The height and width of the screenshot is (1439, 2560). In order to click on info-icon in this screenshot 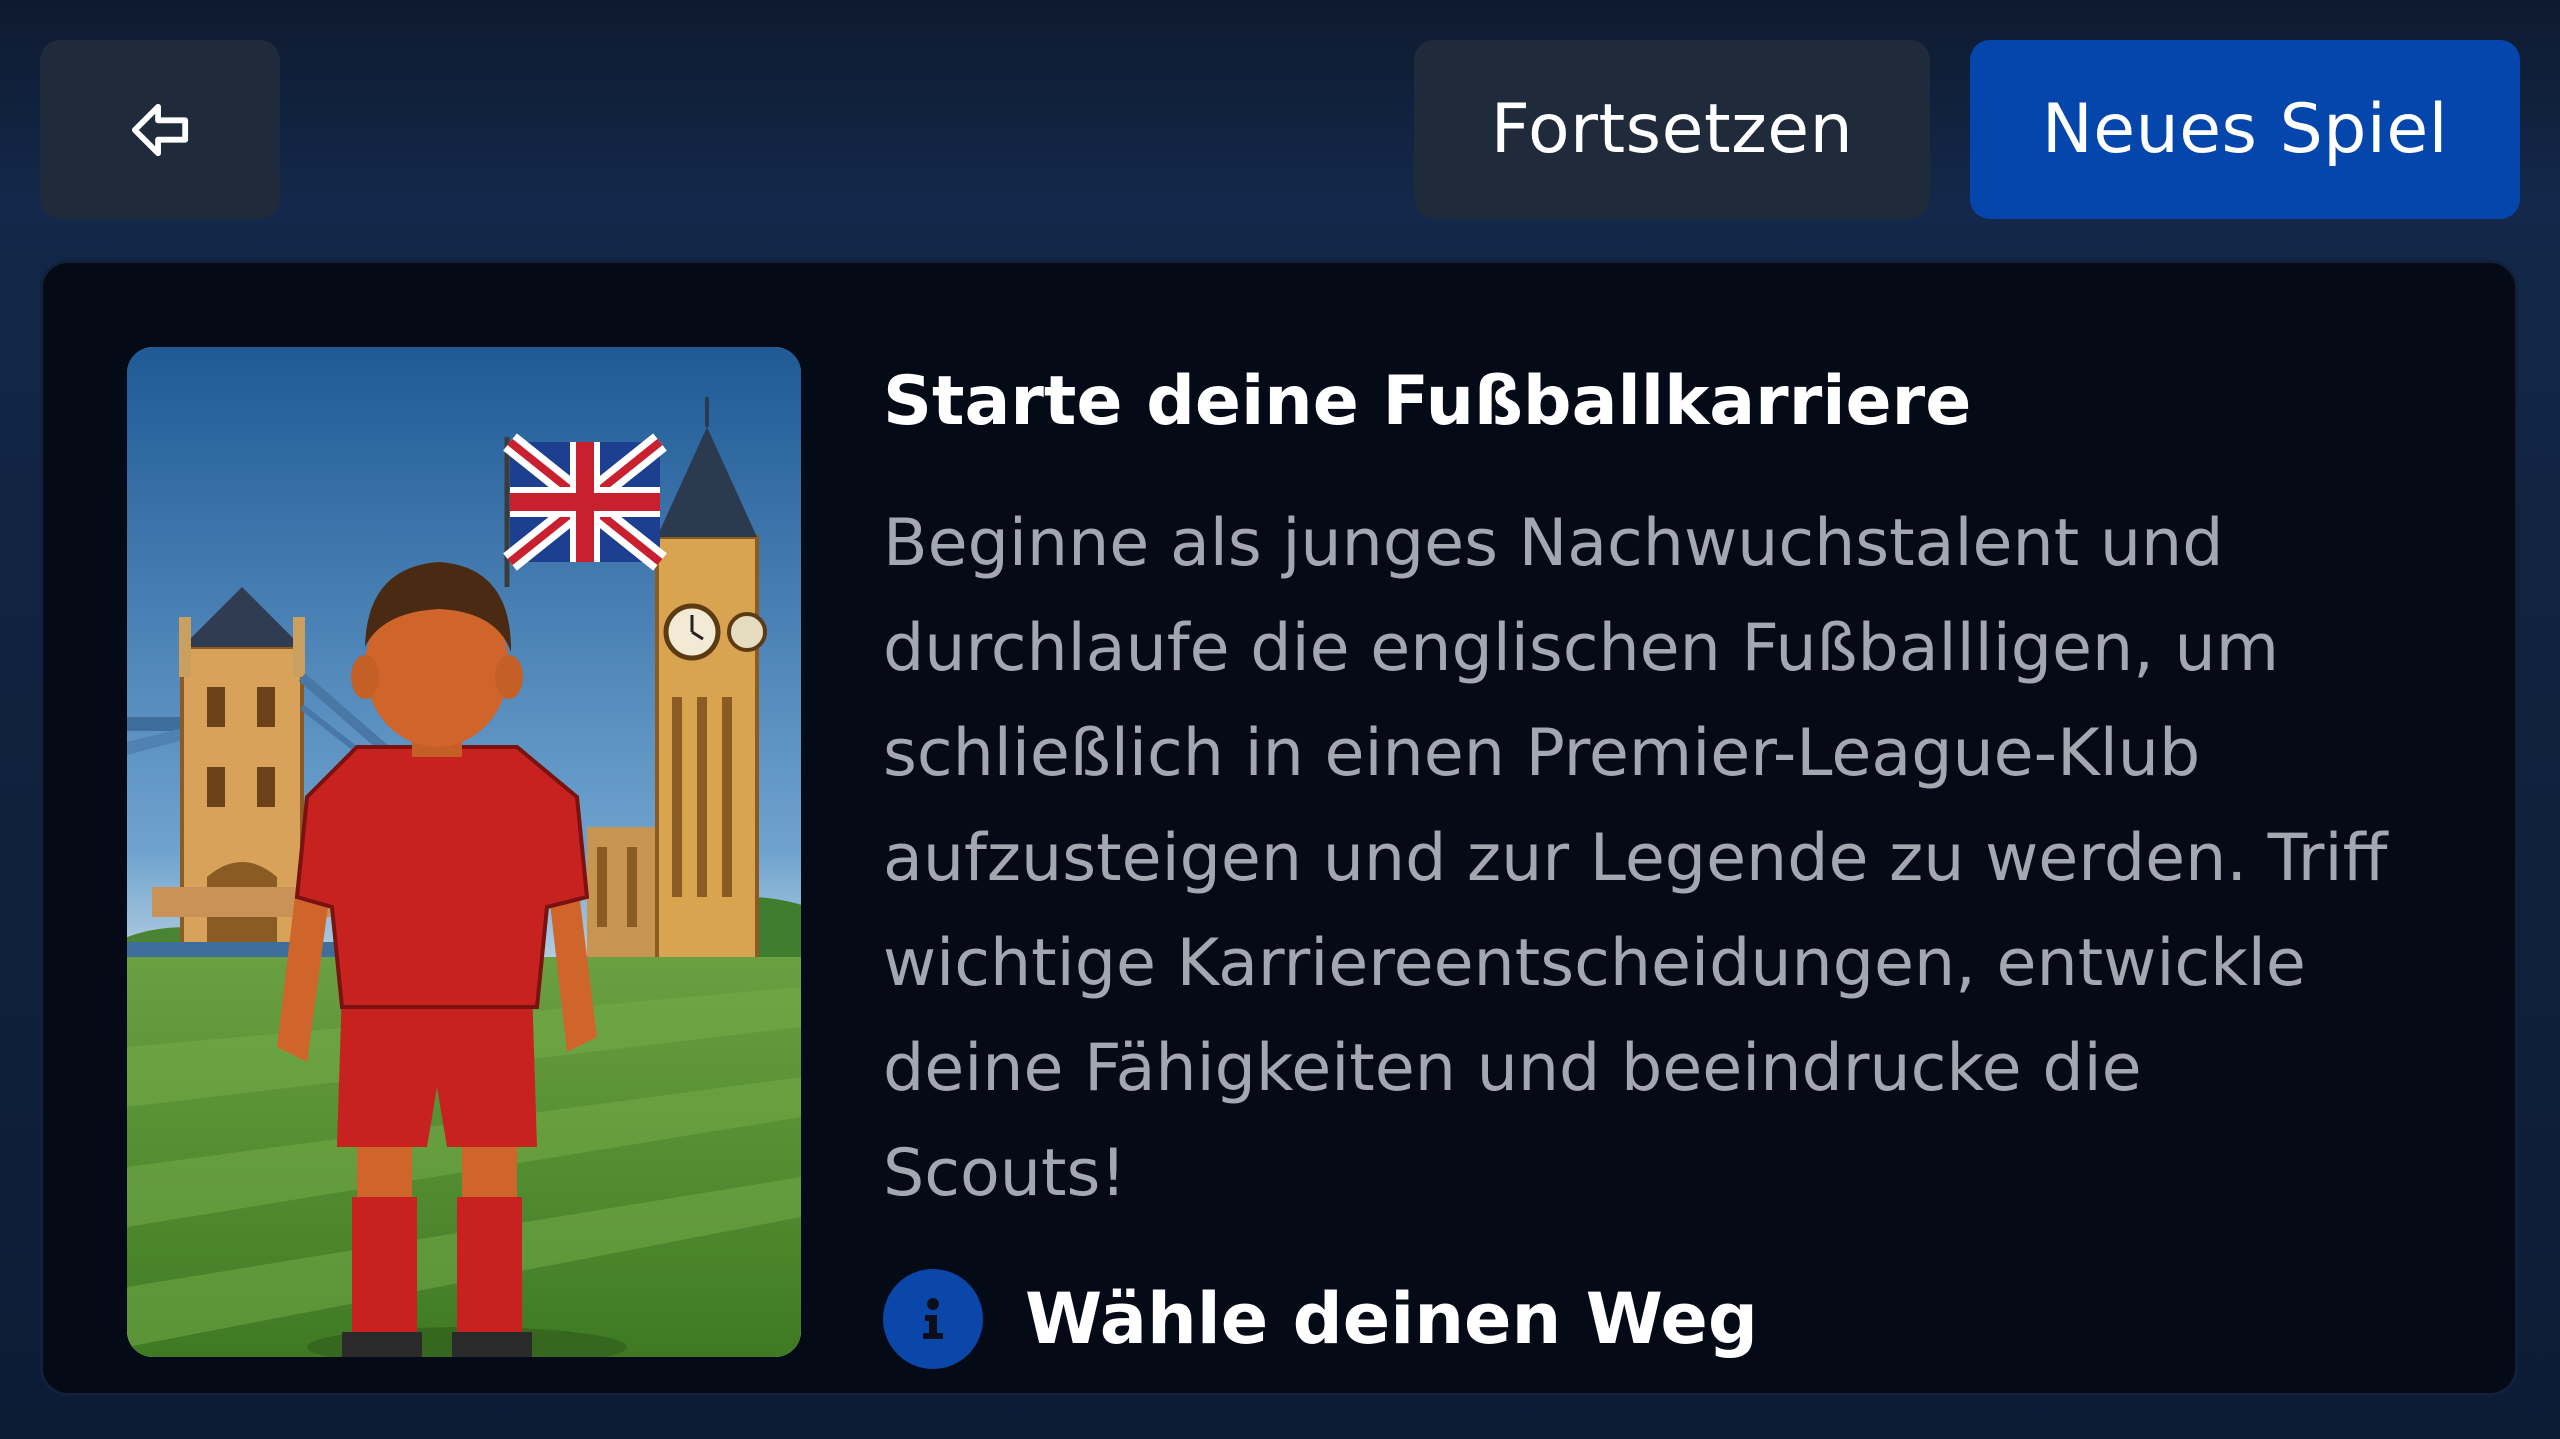, I will do `click(933, 1319)`.